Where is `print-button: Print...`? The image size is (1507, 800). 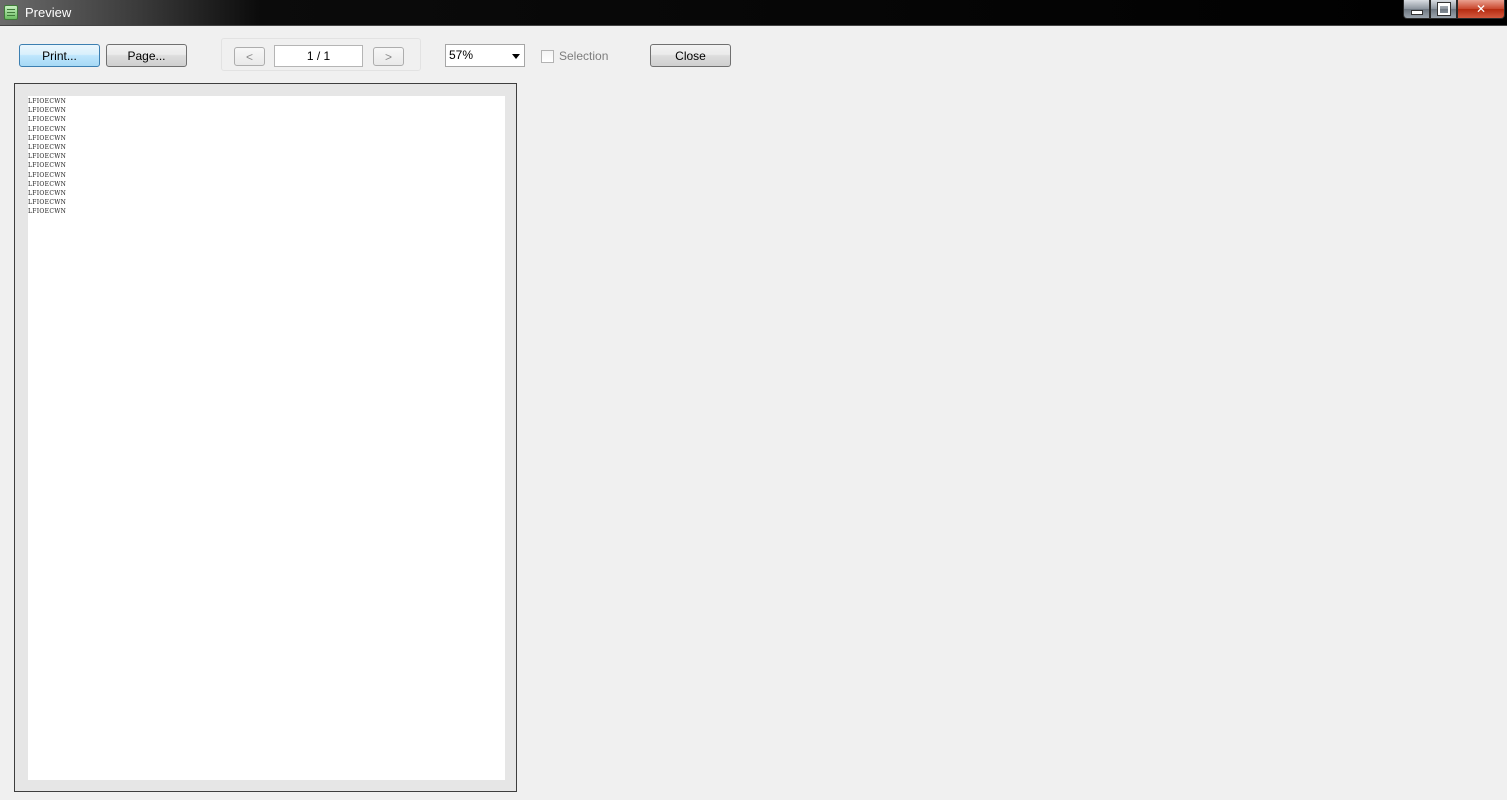
print-button: Print... is located at coordinates (59, 55).